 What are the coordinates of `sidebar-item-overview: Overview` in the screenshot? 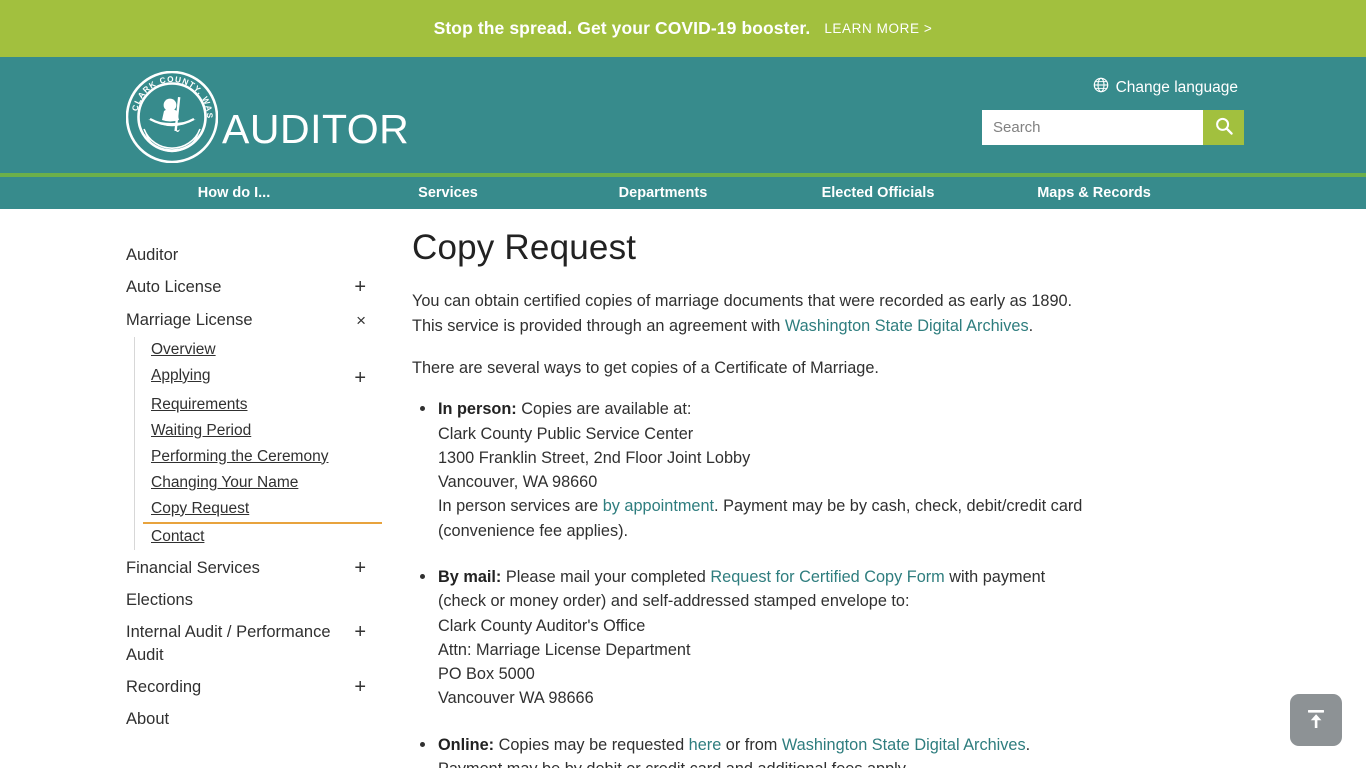 It's located at (262, 350).